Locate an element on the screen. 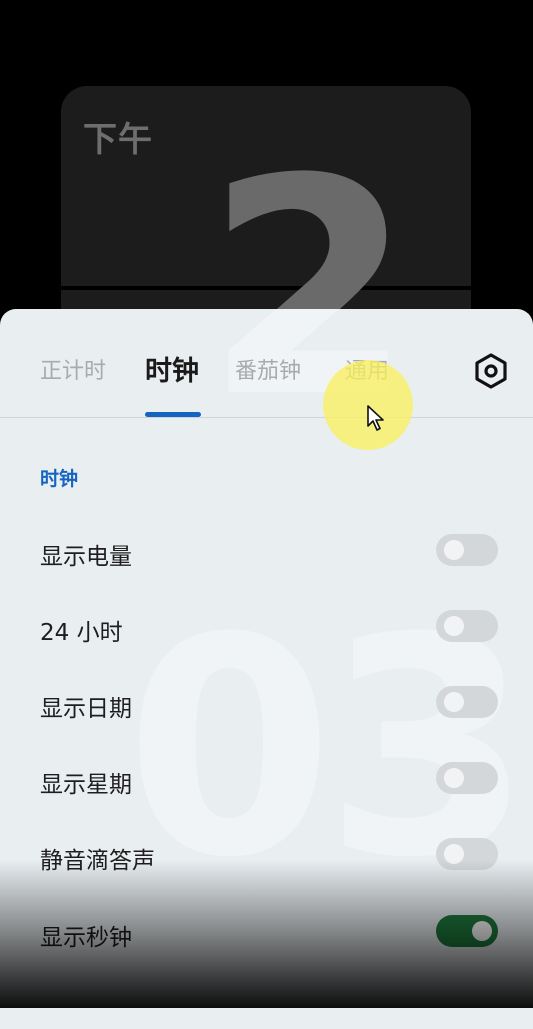 Image resolution: width=533 pixels, height=1029 pixels. option-label: 显示电量 is located at coordinates (86, 557).